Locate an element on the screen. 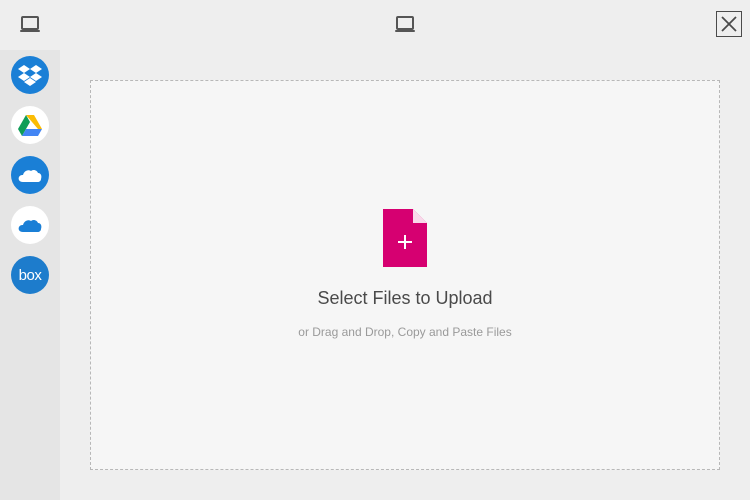 The image size is (750, 500). drag-drop-hint: or Drag and Drop, Copy and Paste Files is located at coordinates (405, 332).